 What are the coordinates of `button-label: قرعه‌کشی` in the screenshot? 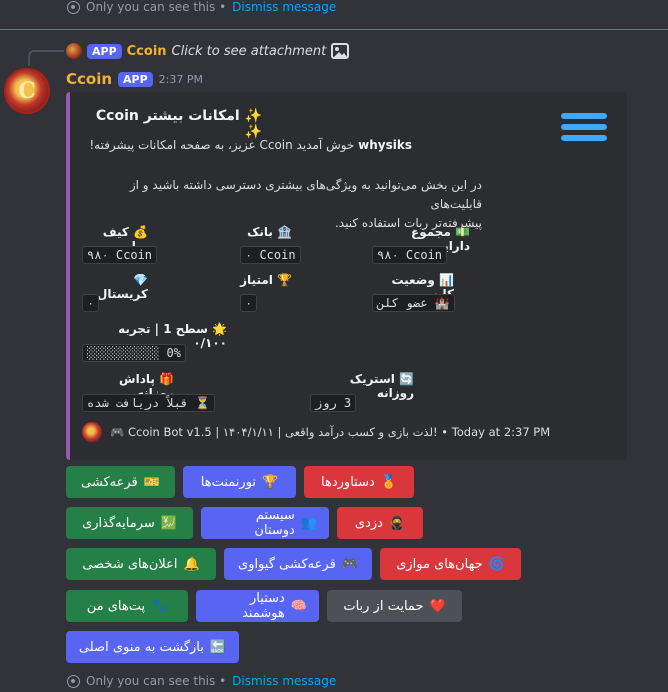 It's located at (109, 482).